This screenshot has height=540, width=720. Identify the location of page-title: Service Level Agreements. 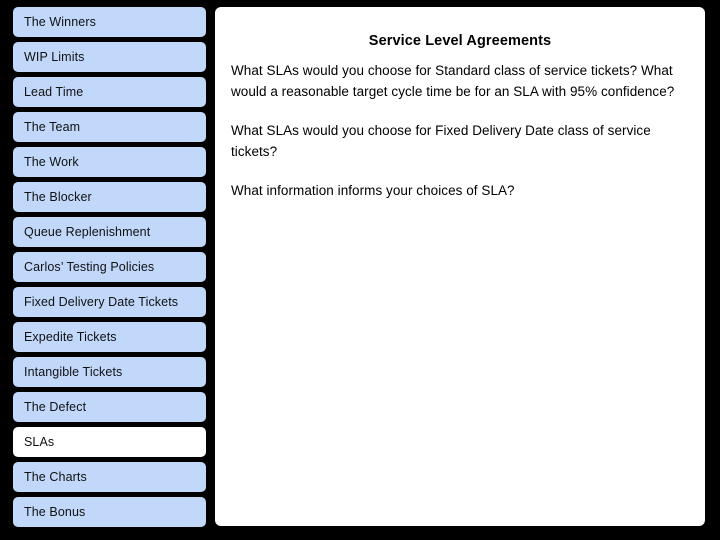
(460, 41).